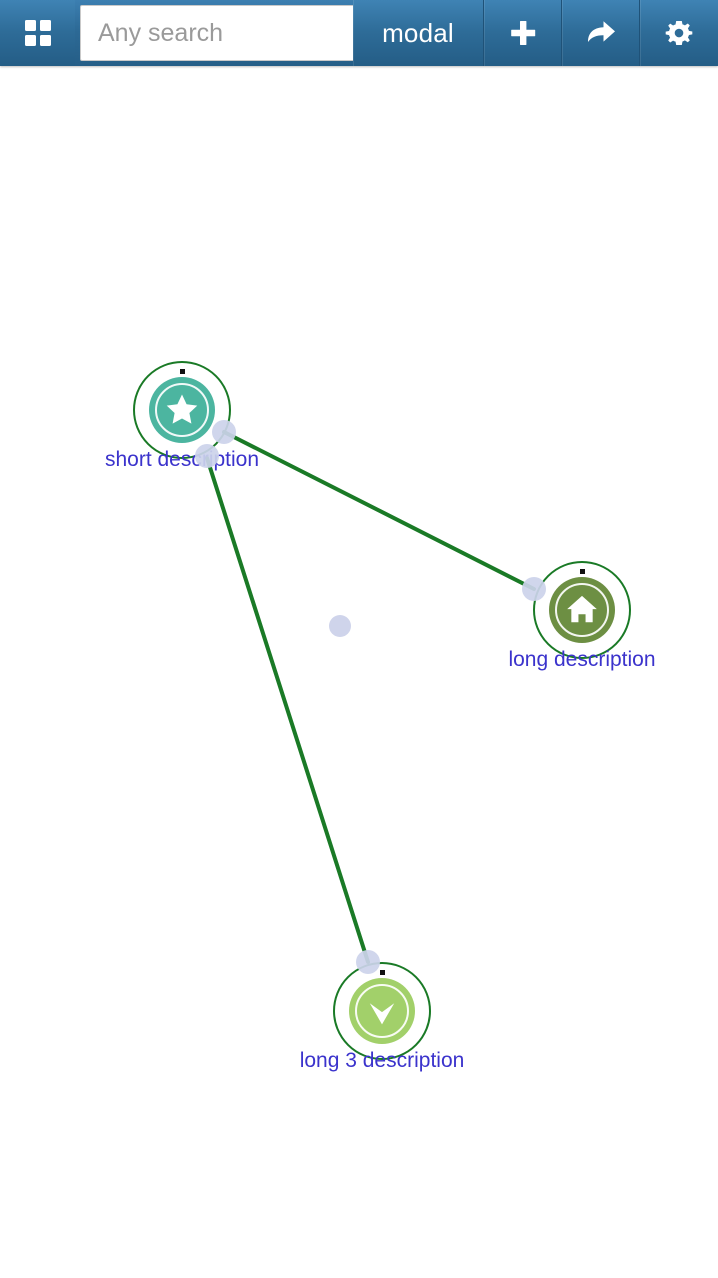 The height and width of the screenshot is (1278, 718). I want to click on node-label: long 3 description, so click(382, 1060).